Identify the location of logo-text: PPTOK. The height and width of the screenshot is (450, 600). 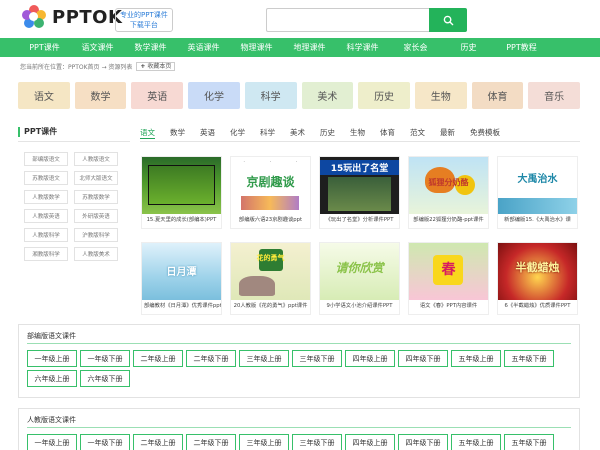
(87, 17).